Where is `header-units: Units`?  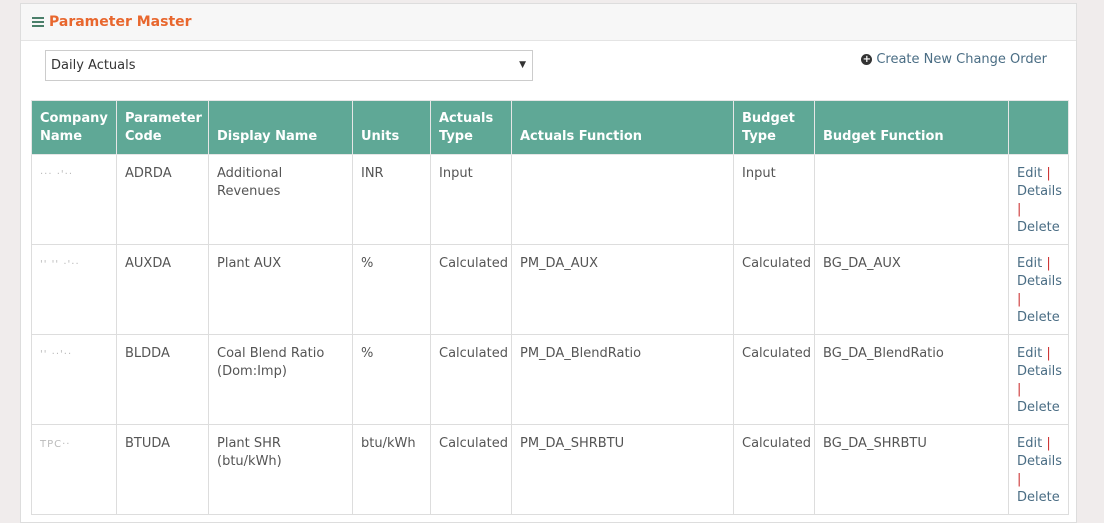
header-units: Units is located at coordinates (391, 127).